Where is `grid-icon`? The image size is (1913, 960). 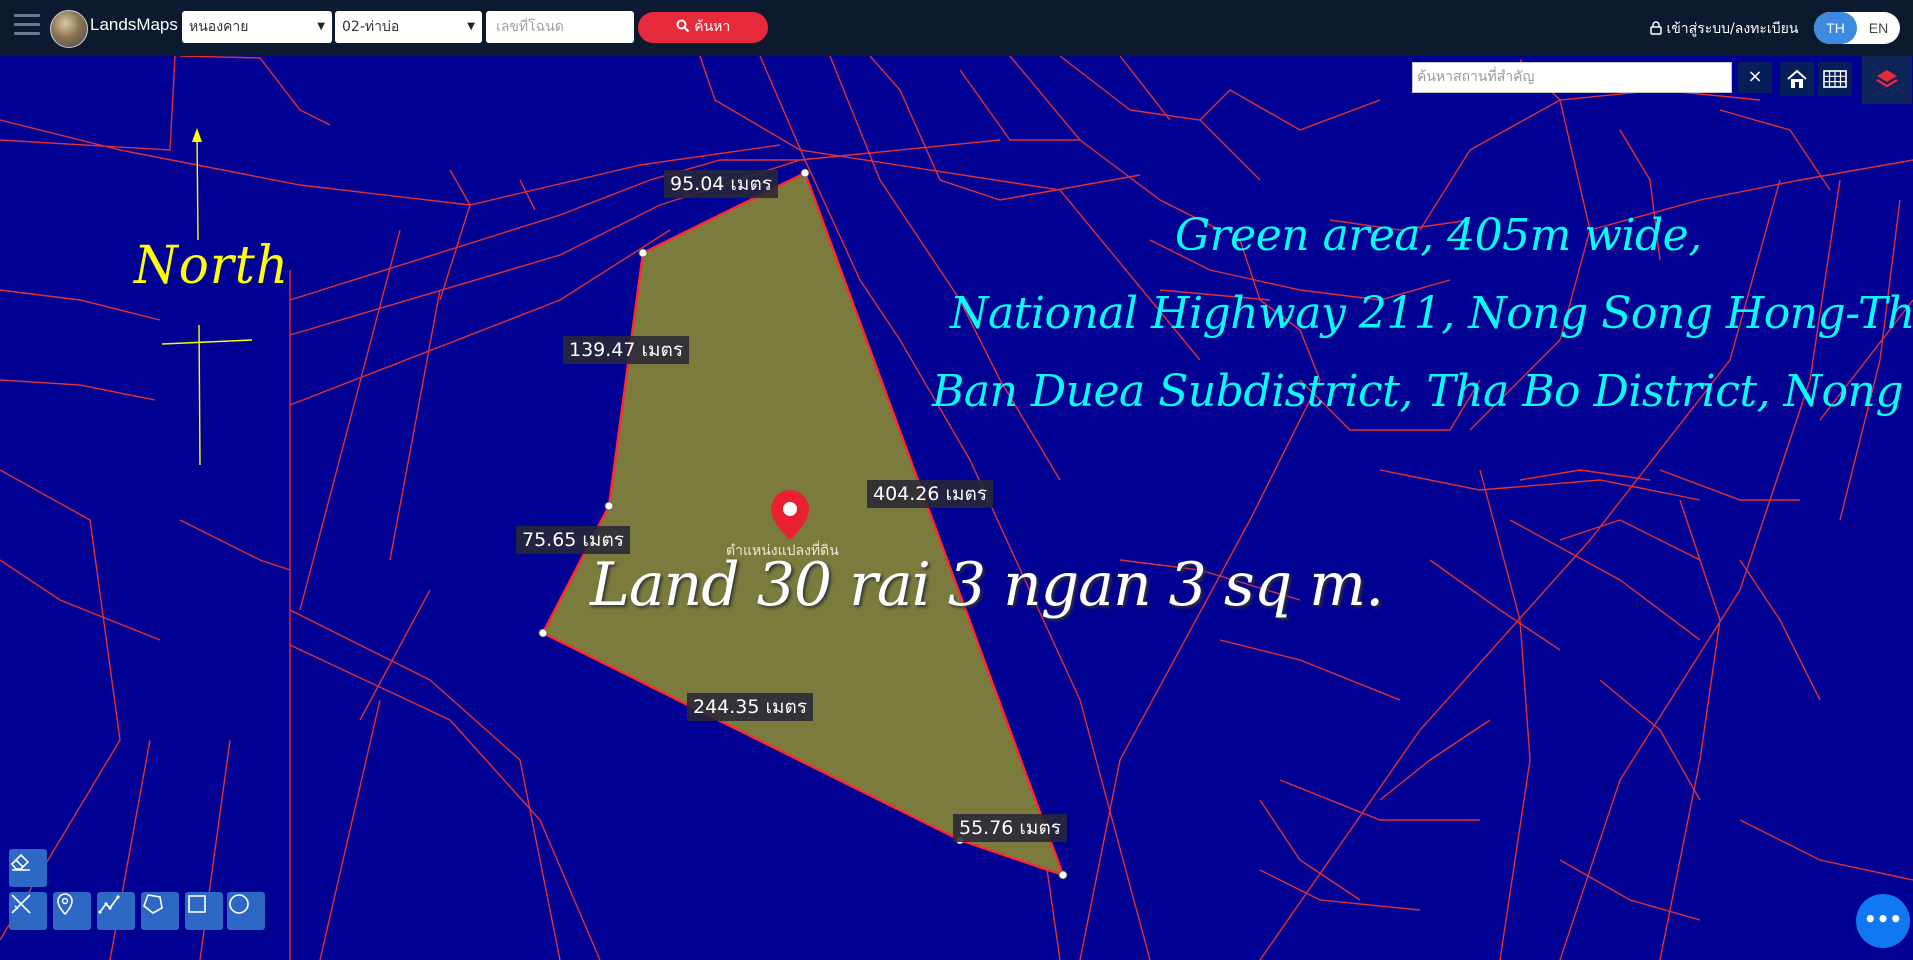
grid-icon is located at coordinates (1835, 79).